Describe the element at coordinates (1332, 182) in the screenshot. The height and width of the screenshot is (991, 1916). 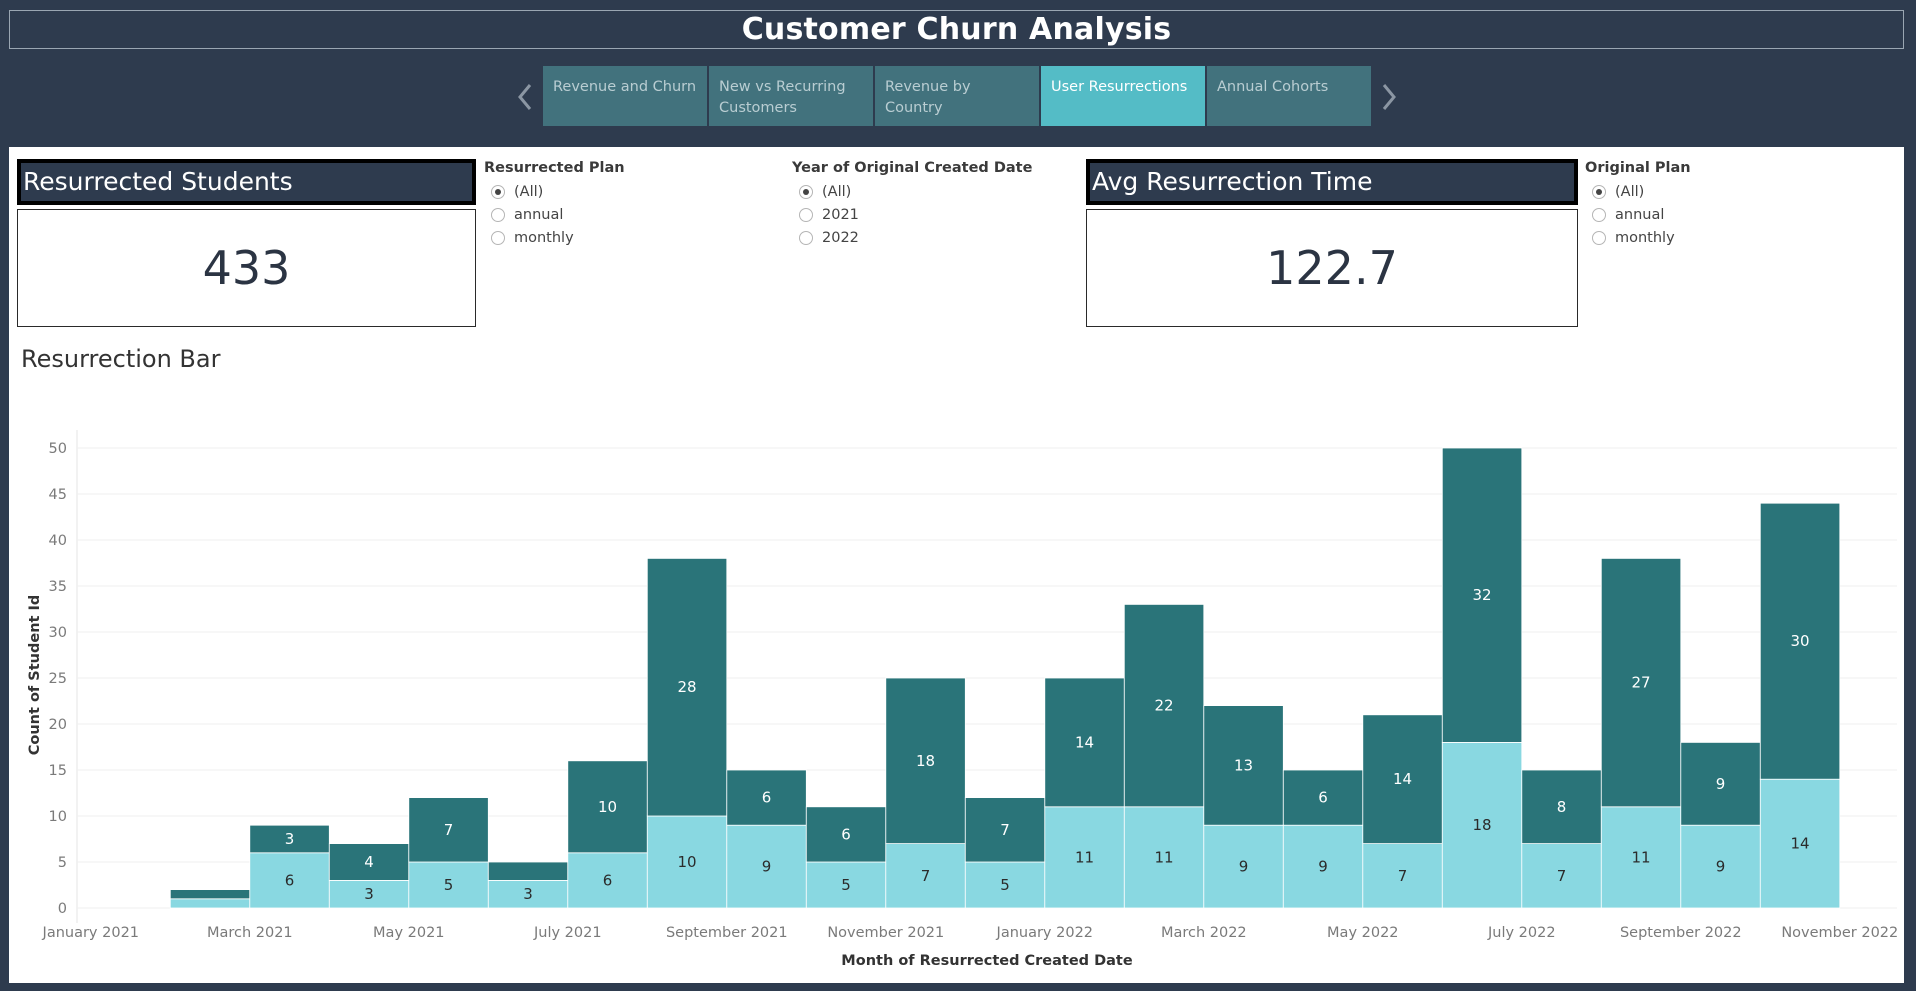
I see `avg-resurrection-time-title: Avg Resurrection Time` at that location.